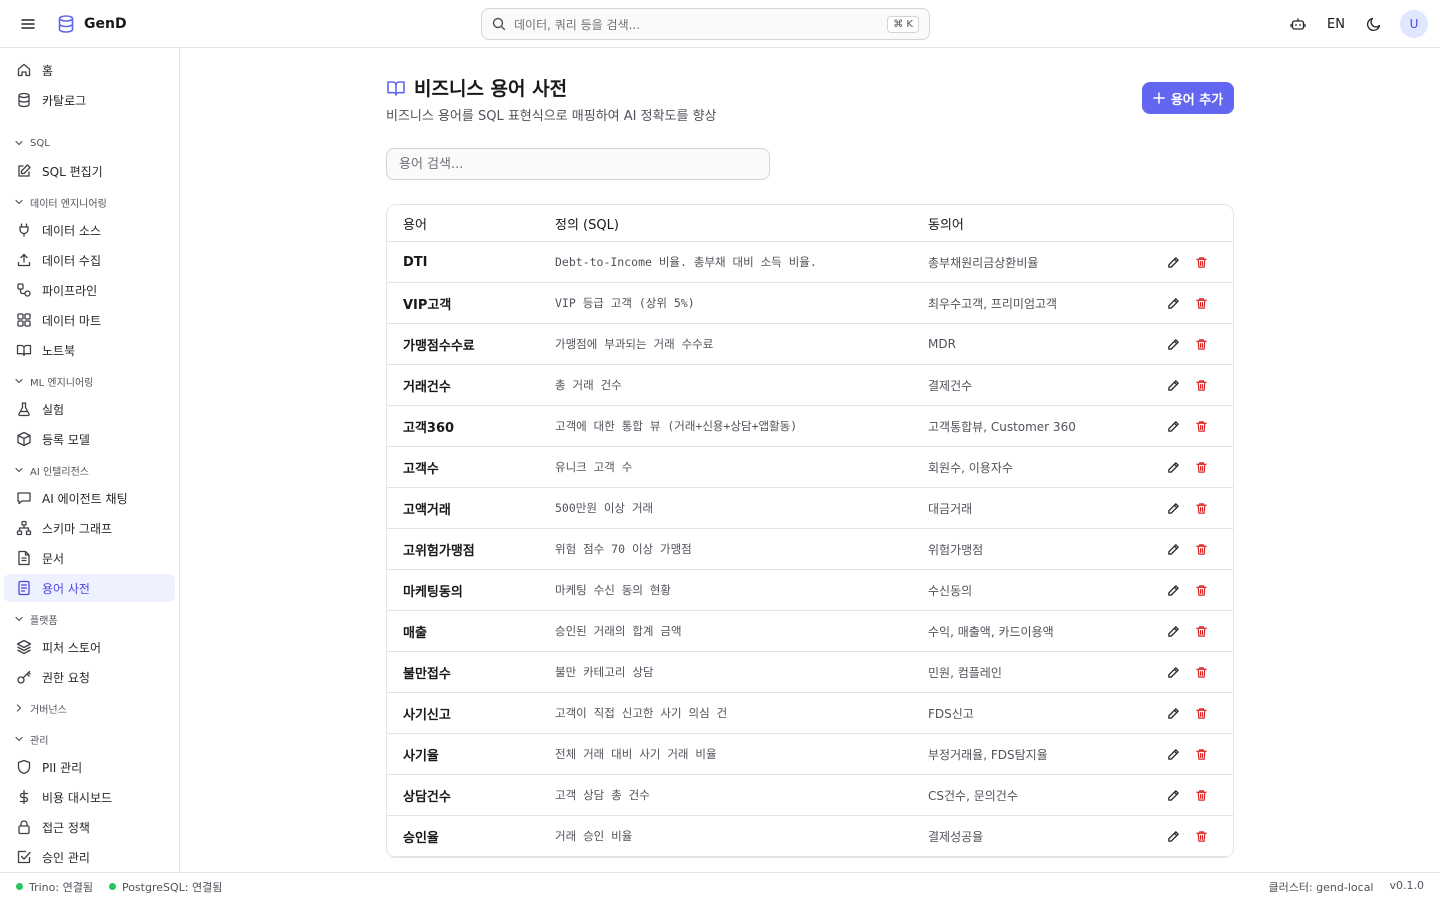  Describe the element at coordinates (1414, 24) in the screenshot. I see `user-avatar: U` at that location.